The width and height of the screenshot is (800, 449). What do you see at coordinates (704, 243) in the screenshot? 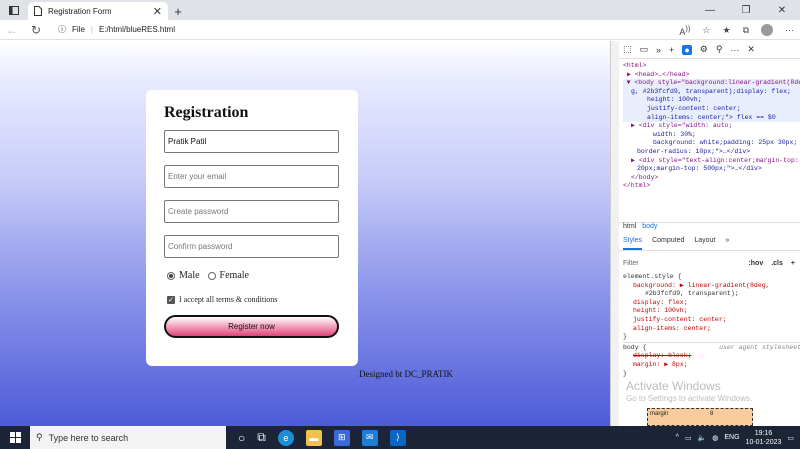
I see `tab-layout: Layout` at bounding box center [704, 243].